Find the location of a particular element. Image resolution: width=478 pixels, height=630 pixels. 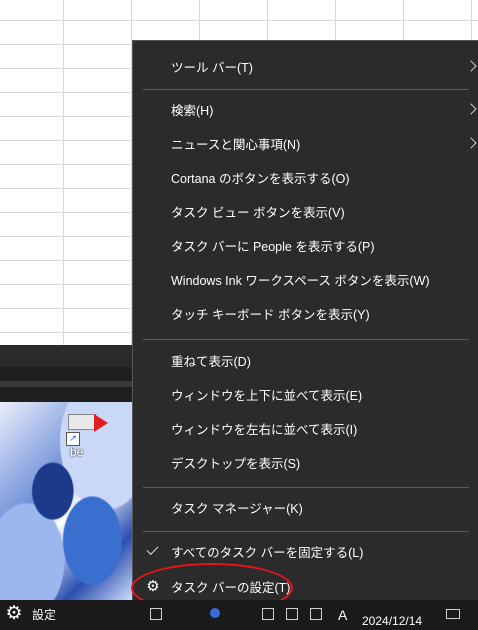

menu-item-show-people: タスク バーに People を表示する(P) is located at coordinates (305, 247).